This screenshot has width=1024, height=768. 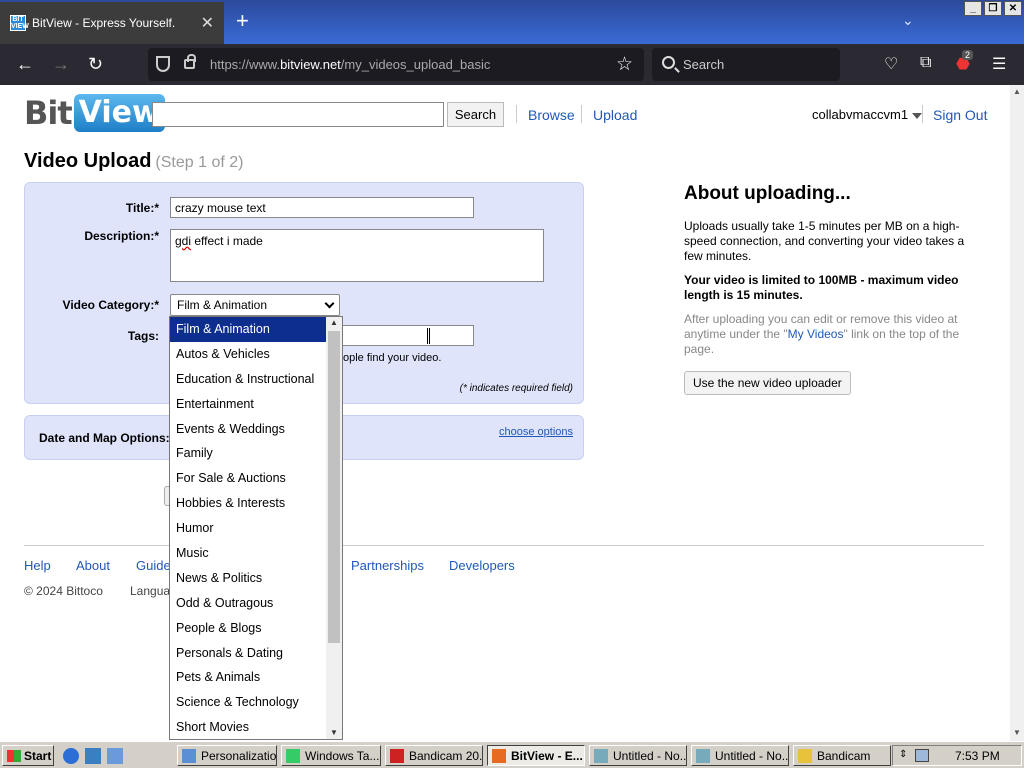 What do you see at coordinates (112, 23) in the screenshot?
I see `browser-tab: BIT VIEW BitView - Express Yourself. ✕` at bounding box center [112, 23].